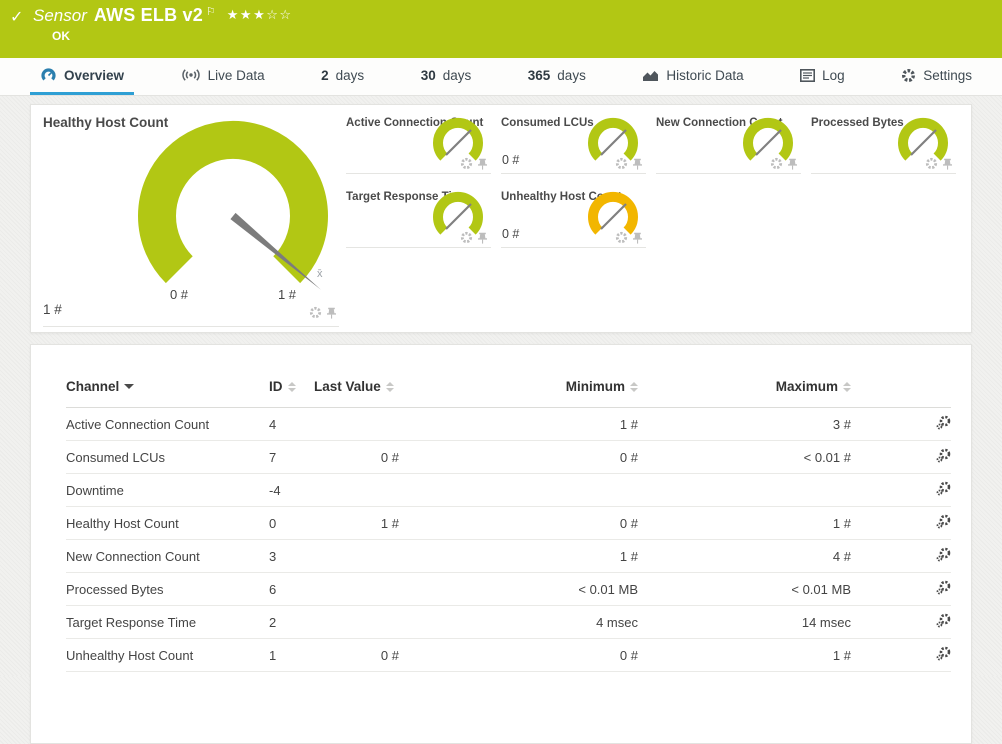 This screenshot has height=744, width=1002. Describe the element at coordinates (291, 622) in the screenshot. I see `channel-id: 2` at that location.